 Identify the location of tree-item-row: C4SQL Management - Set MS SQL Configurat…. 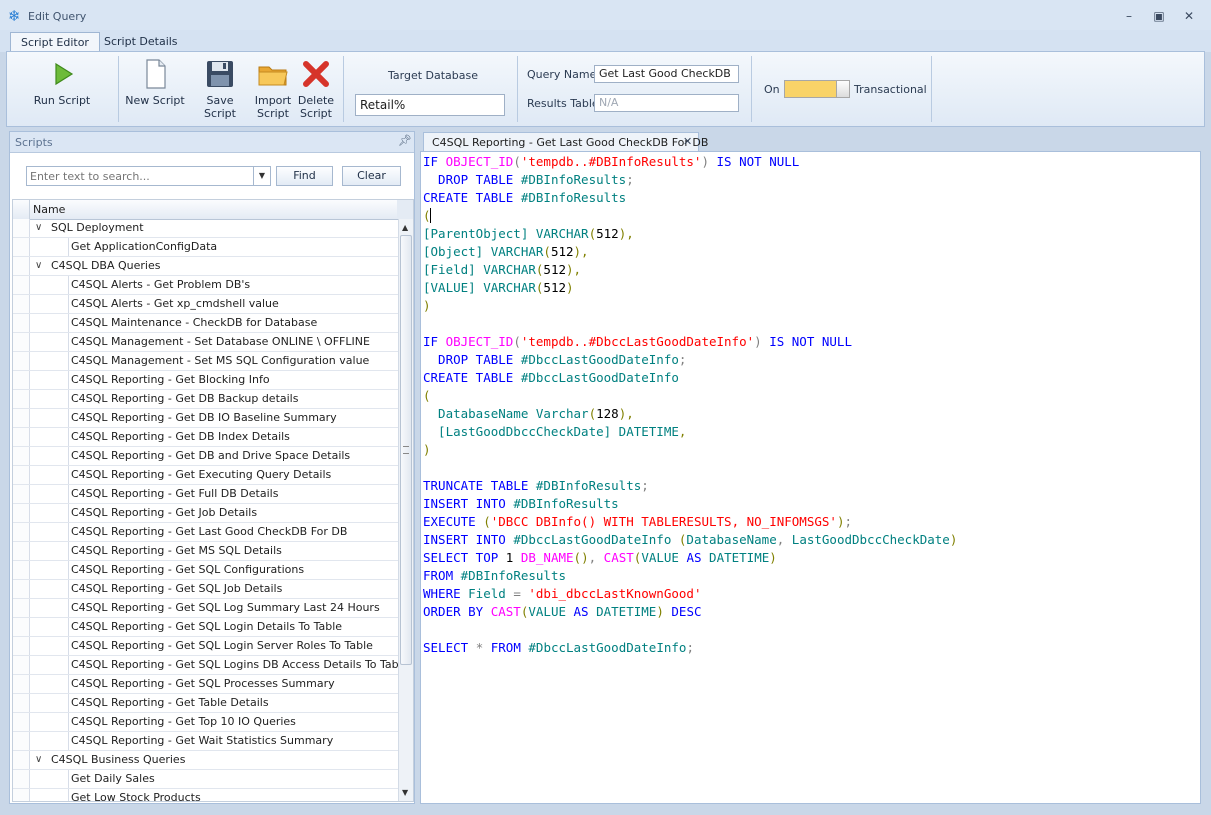
(207, 361).